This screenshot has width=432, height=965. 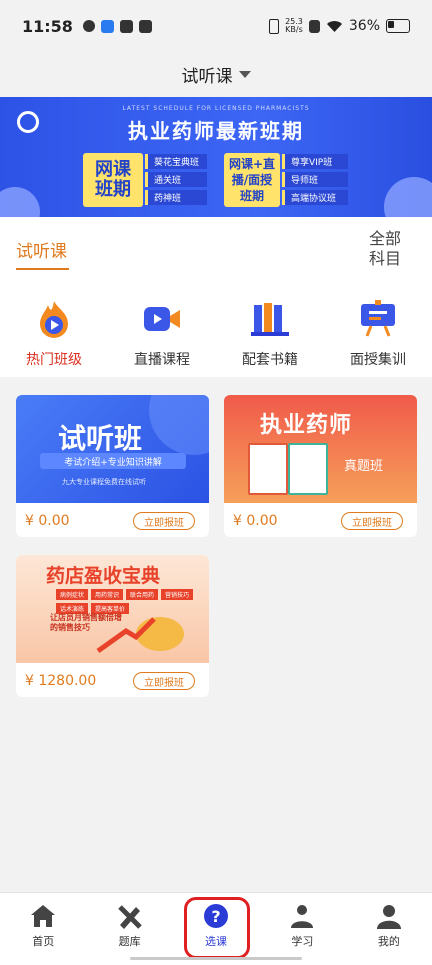 I want to click on chip: 营销技巧, so click(x=177, y=594).